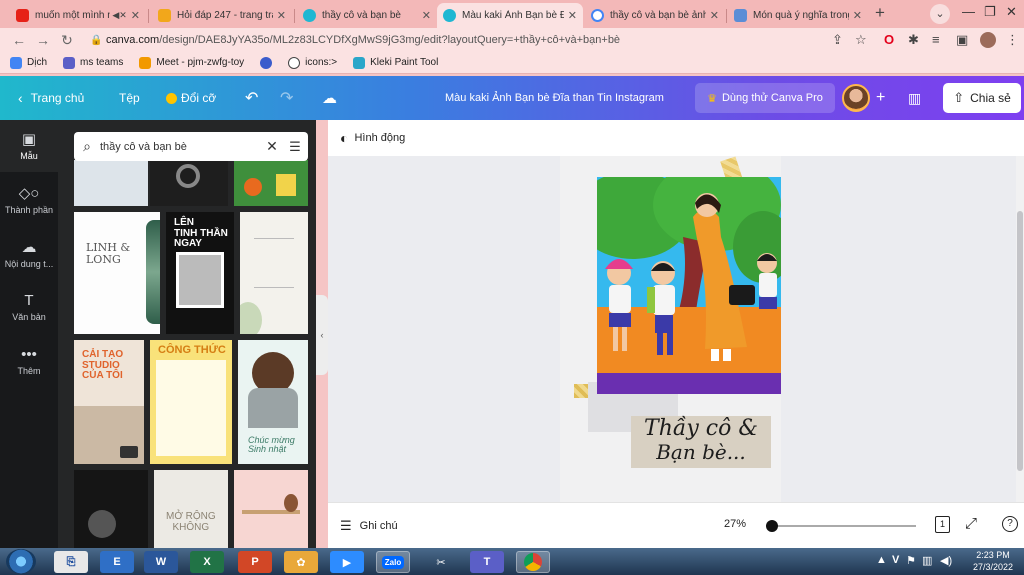 This screenshot has width=1024, height=575. I want to click on chrome-profile-icon: E, so click(117, 562).